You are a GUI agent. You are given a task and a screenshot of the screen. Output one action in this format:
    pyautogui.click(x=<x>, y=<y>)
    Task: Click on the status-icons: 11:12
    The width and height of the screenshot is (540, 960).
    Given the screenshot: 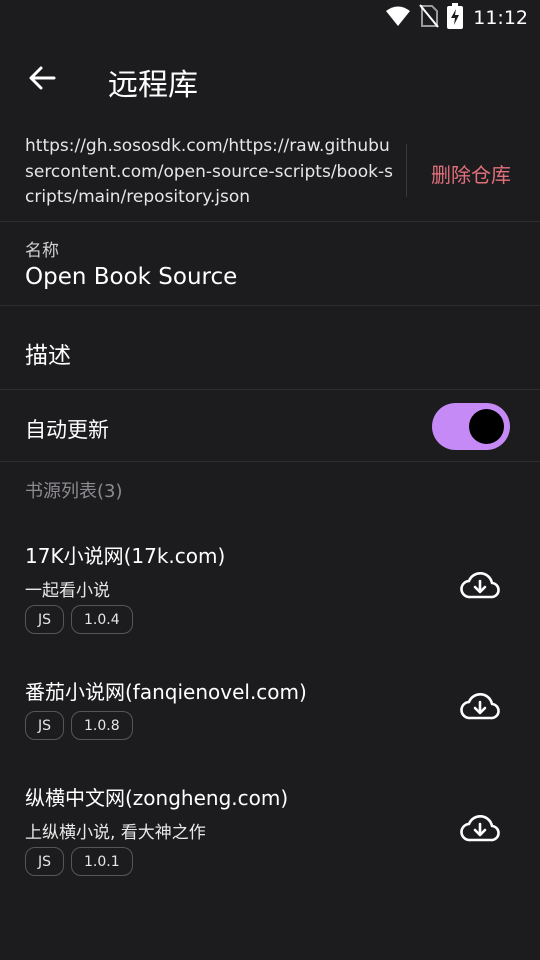 What is the action you would take?
    pyautogui.click(x=456, y=18)
    